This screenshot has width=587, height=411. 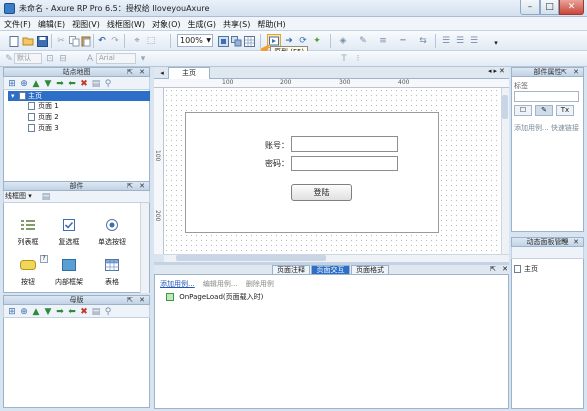 What do you see at coordinates (363, 41) in the screenshot?
I see `line-color-icon: ✎` at bounding box center [363, 41].